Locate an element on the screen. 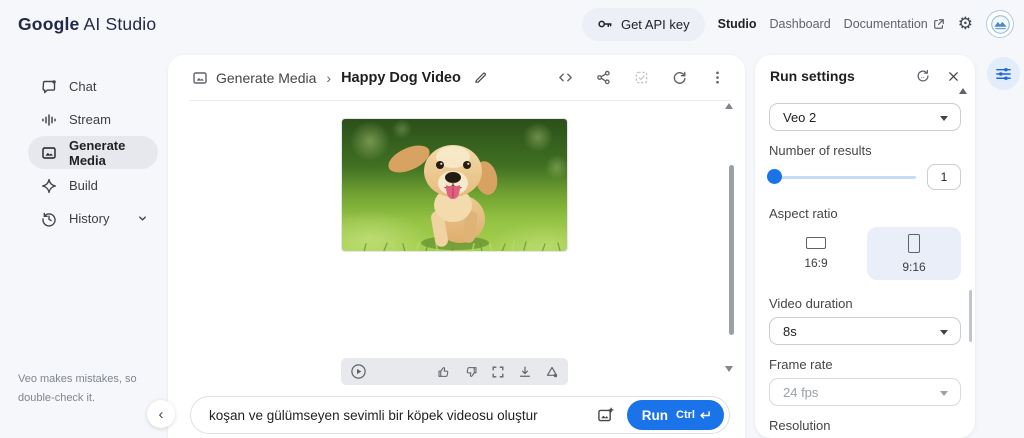 Image resolution: width=1024 pixels, height=438 pixels. sidebar-item-build: Build is located at coordinates (93, 185).